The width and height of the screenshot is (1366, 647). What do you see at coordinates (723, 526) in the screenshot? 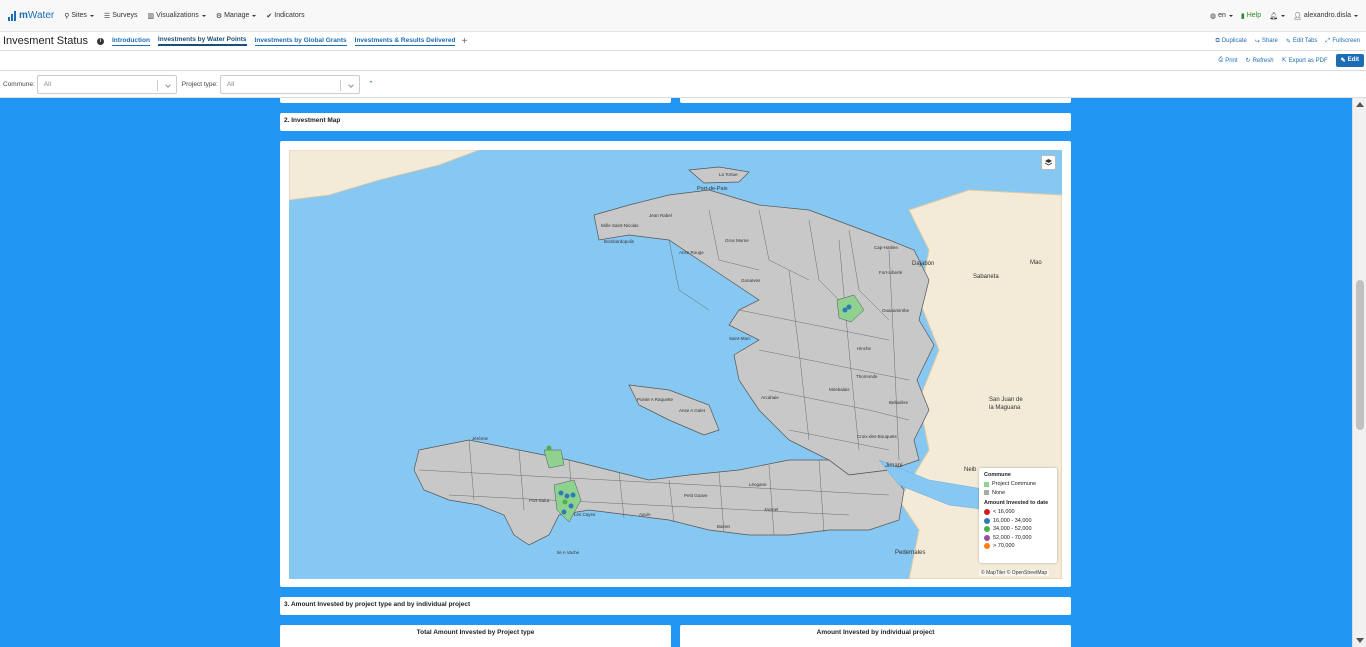
I see `map-label: Bainet` at bounding box center [723, 526].